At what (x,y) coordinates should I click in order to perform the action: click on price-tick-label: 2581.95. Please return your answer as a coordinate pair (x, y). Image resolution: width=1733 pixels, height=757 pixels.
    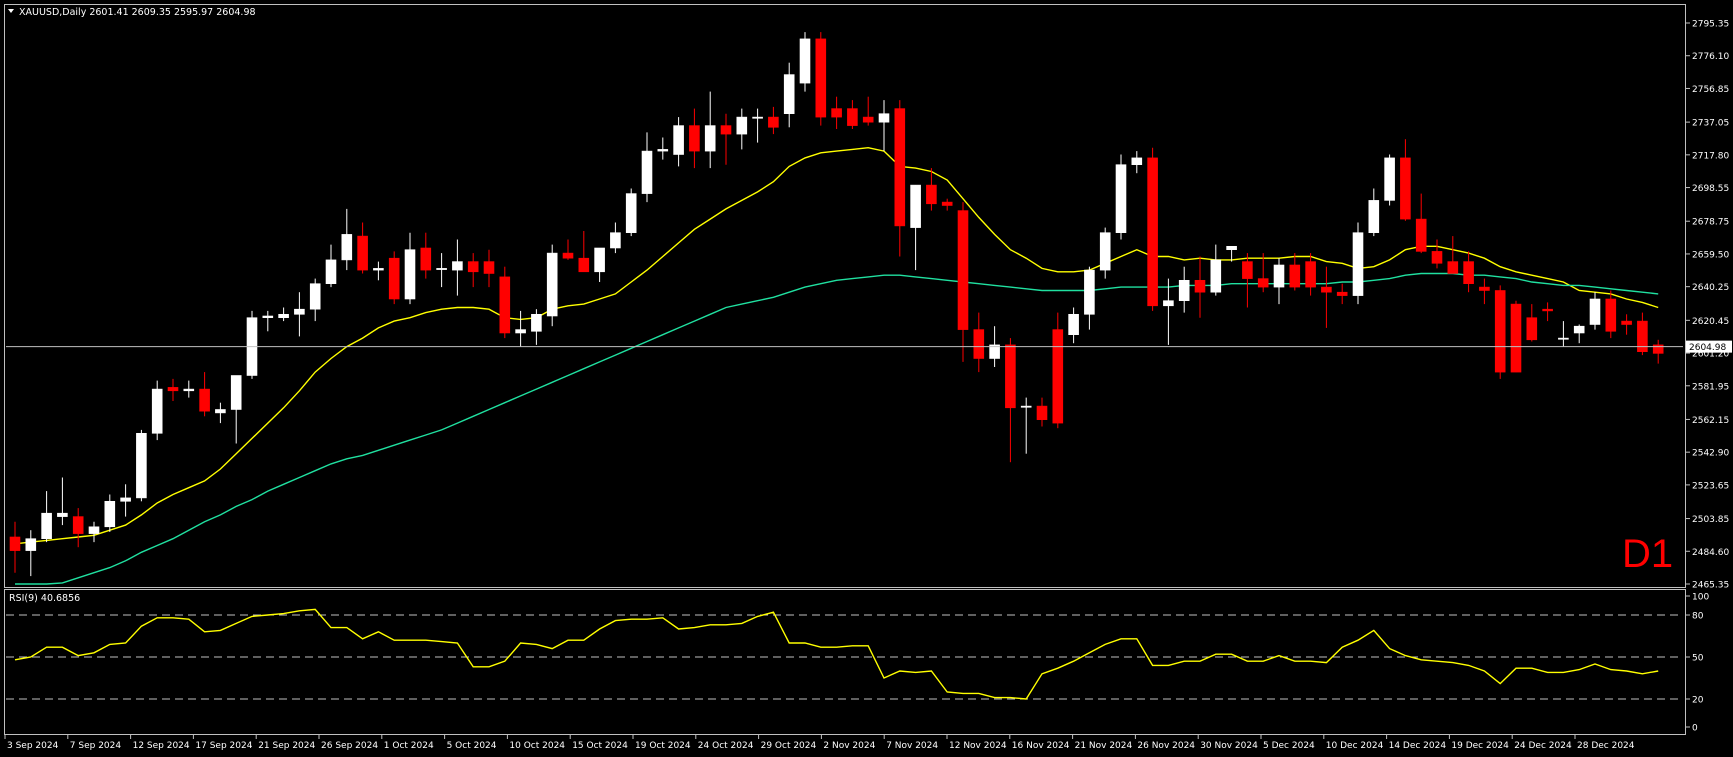
    Looking at the image, I should click on (1710, 387).